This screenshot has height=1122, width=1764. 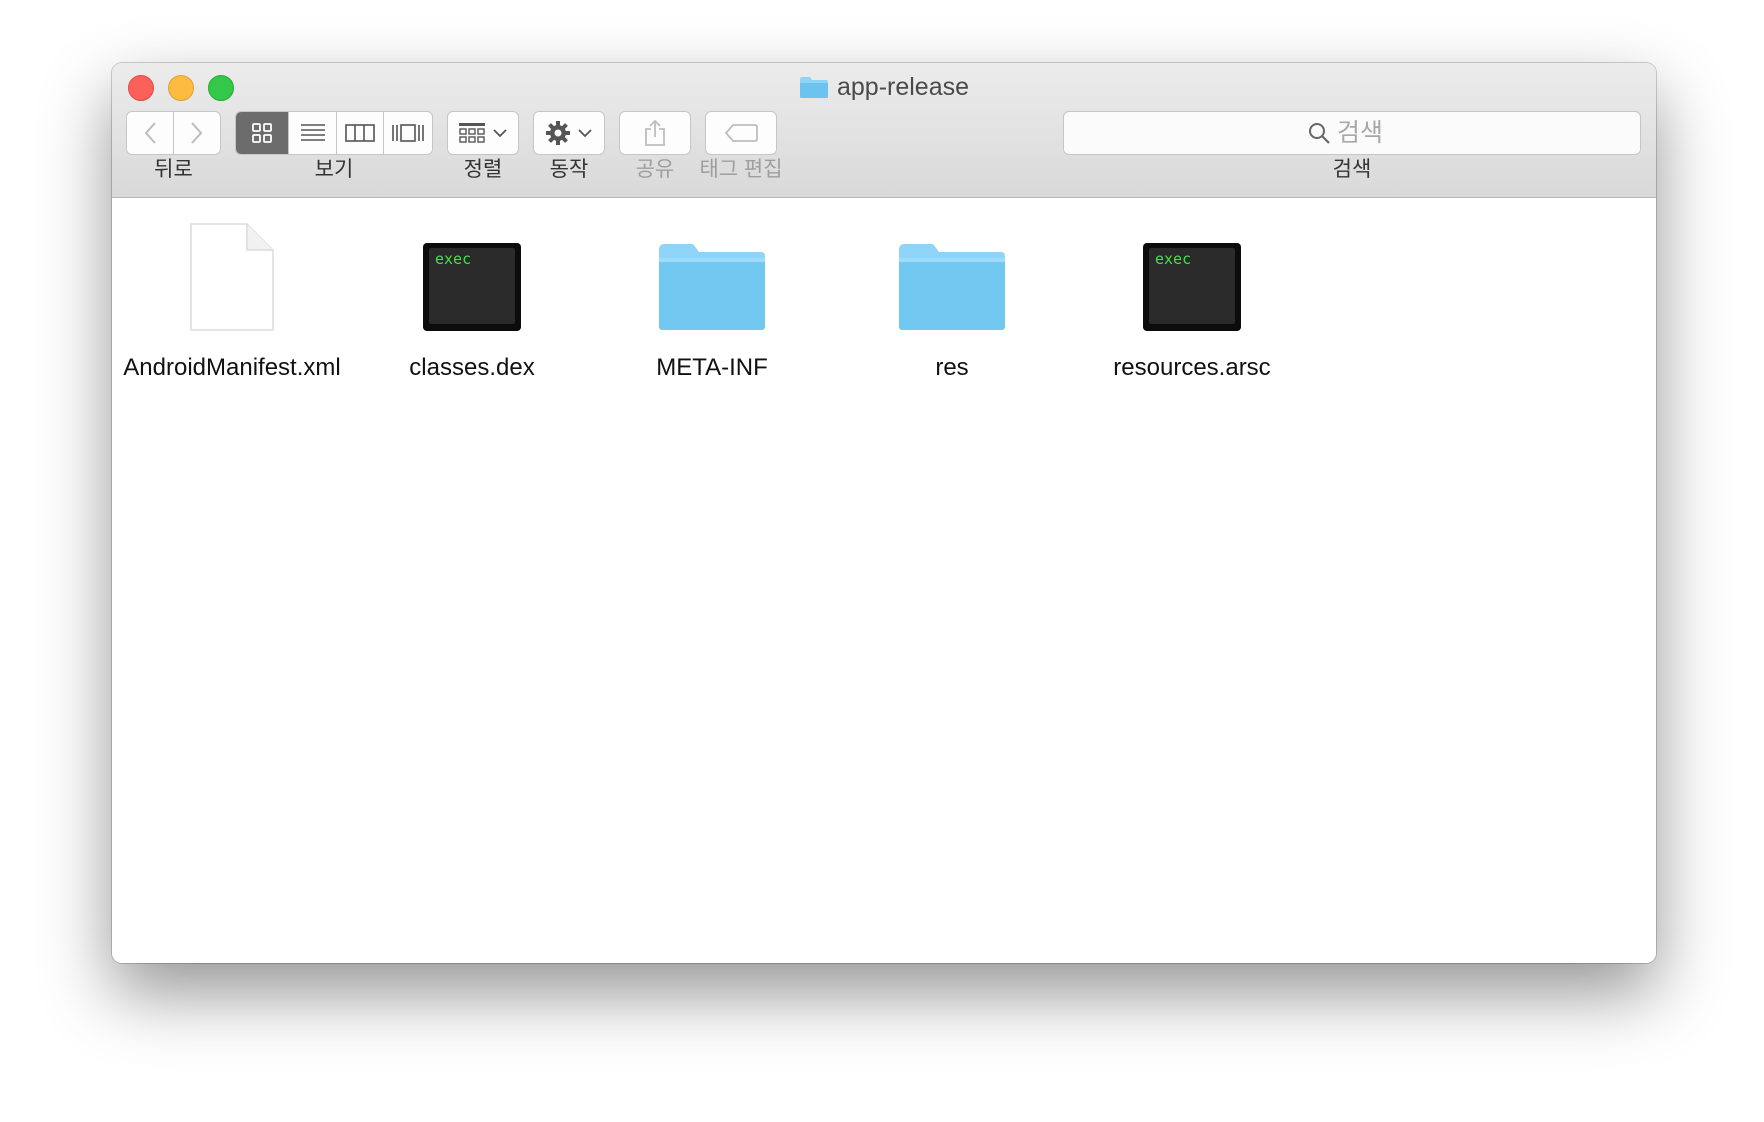 I want to click on back-button, so click(x=150, y=133).